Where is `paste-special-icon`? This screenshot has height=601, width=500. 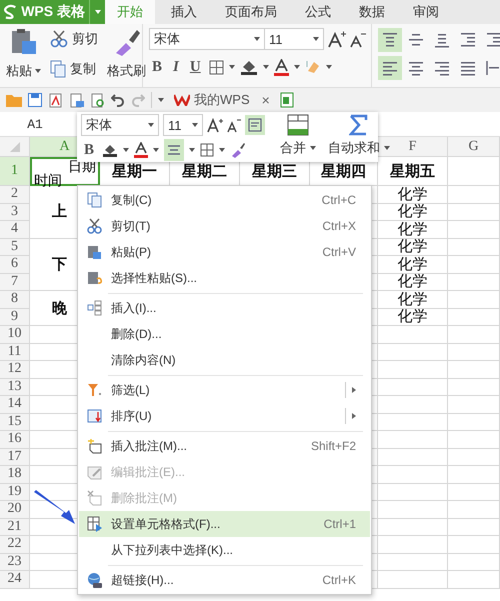
paste-special-icon is located at coordinates (94, 278).